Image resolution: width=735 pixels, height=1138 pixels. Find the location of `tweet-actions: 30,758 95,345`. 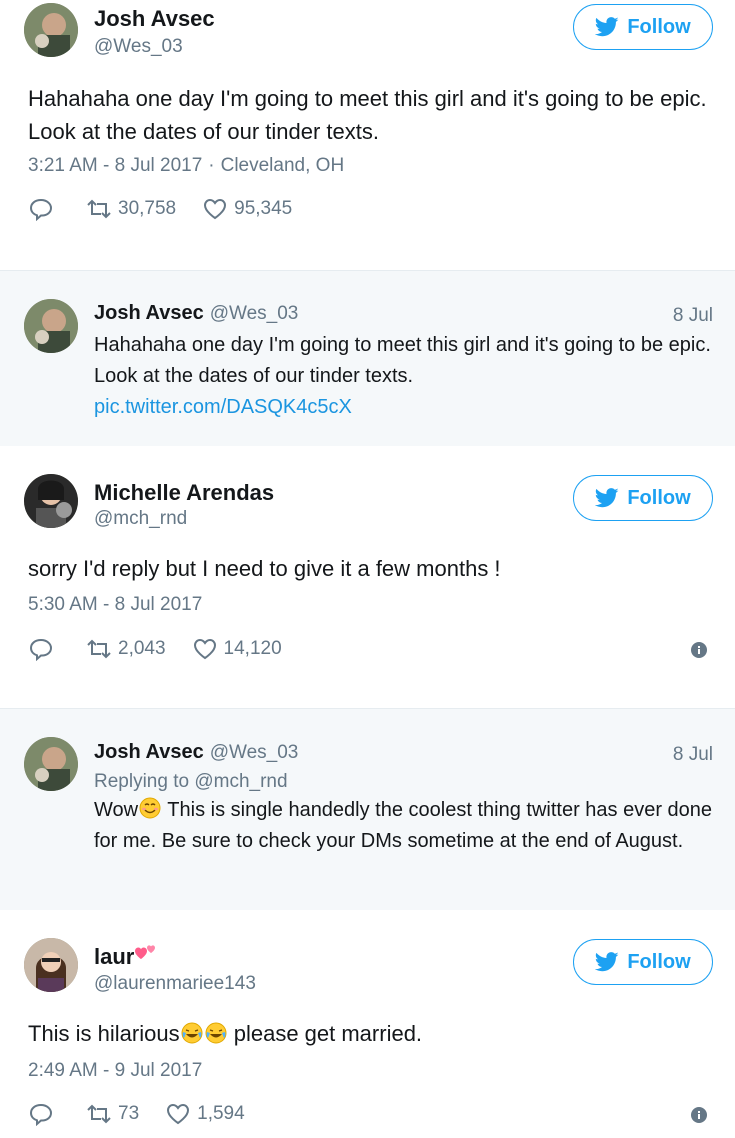

tweet-actions: 30,758 95,345 is located at coordinates (173, 209).